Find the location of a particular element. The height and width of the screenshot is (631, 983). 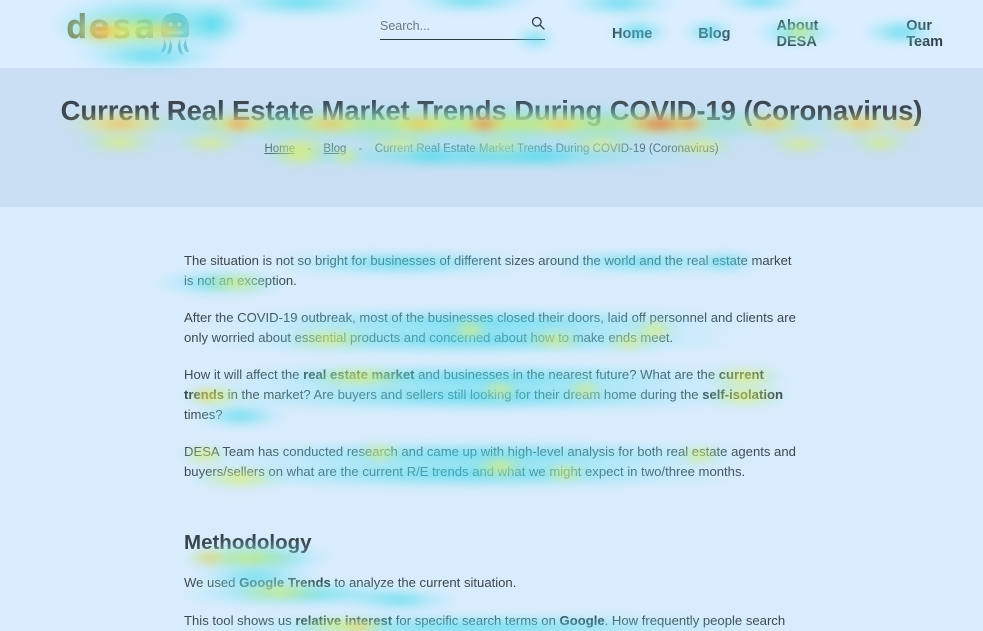

logo-wordmark: desa is located at coordinates (111, 26).